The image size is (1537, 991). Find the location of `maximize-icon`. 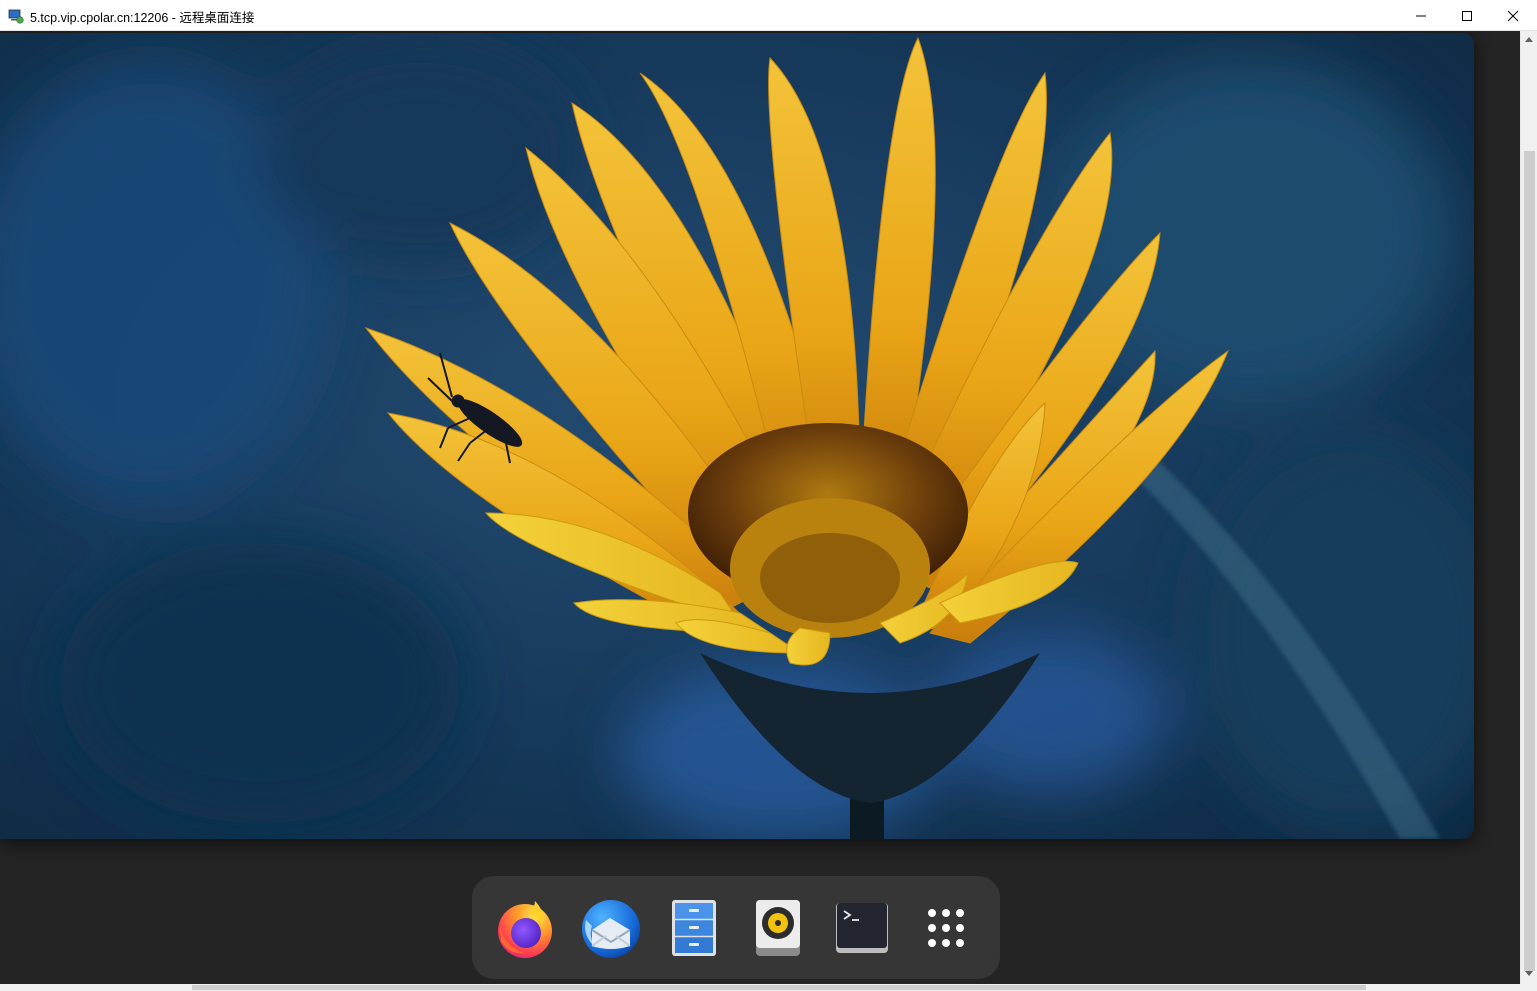

maximize-icon is located at coordinates (1467, 15).